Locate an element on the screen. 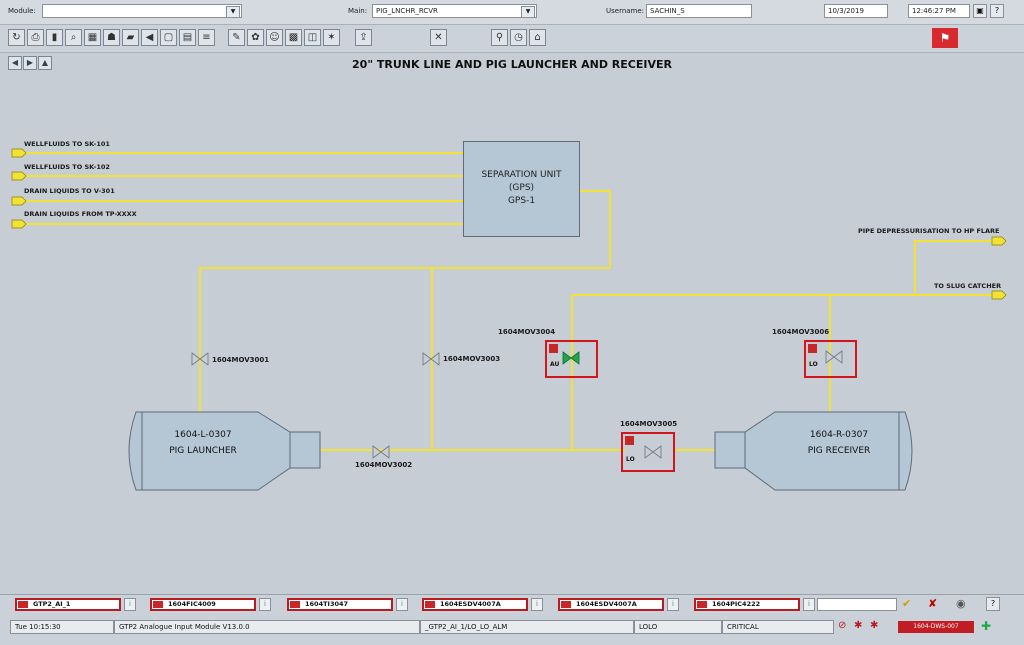  status-level: LOLO is located at coordinates (678, 627).